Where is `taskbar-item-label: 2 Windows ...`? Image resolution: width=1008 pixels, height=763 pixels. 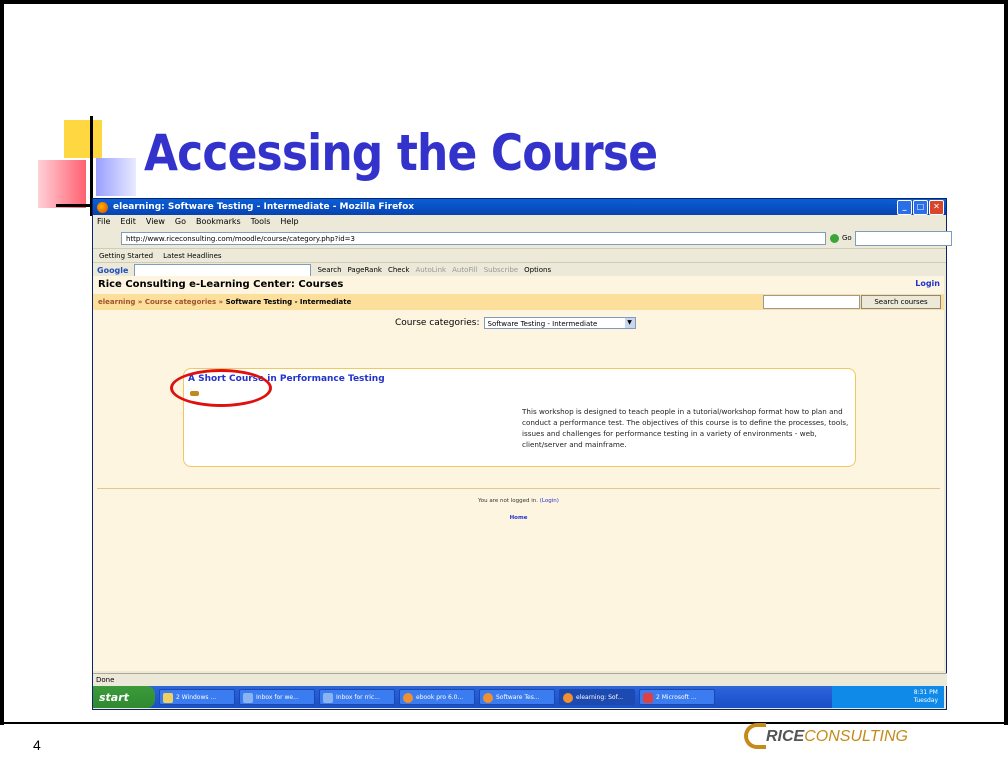
taskbar-item-label: 2 Windows ... is located at coordinates (196, 697).